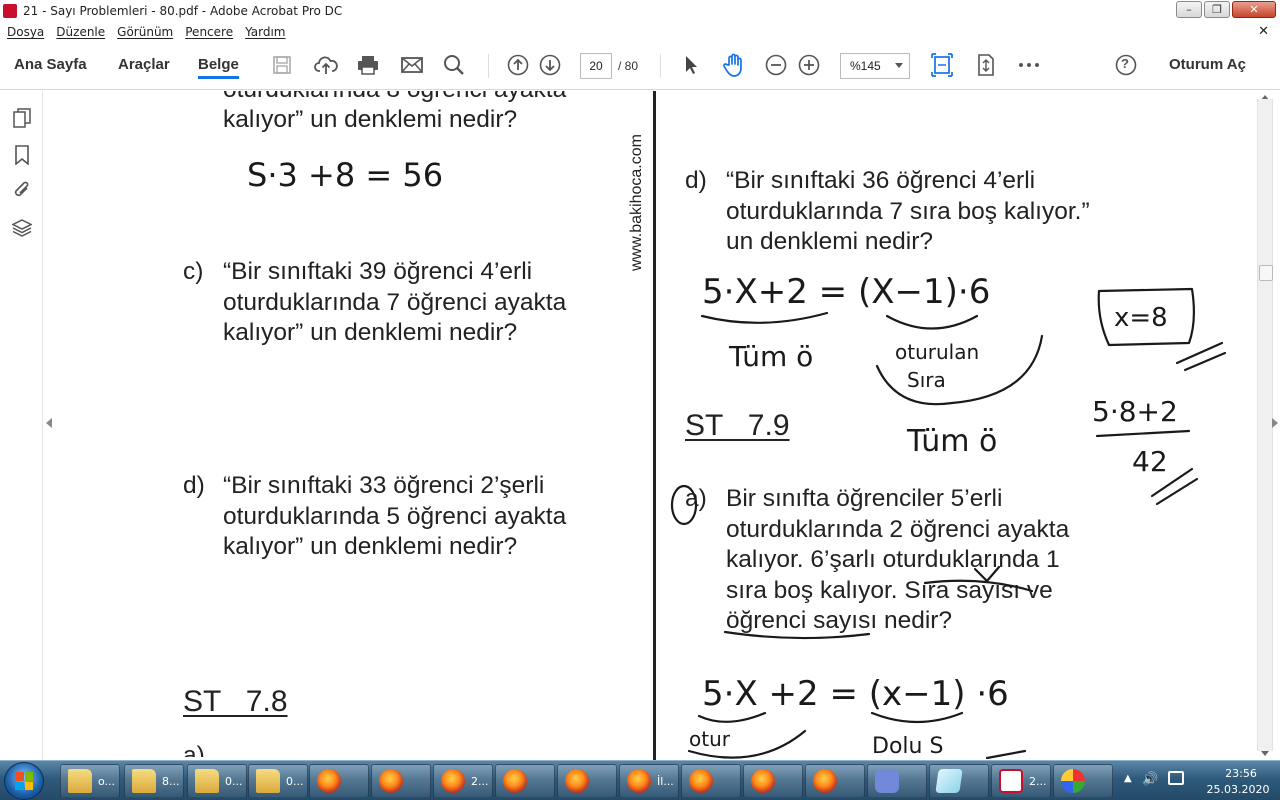  I want to click on help-icon: ?, so click(1126, 65).